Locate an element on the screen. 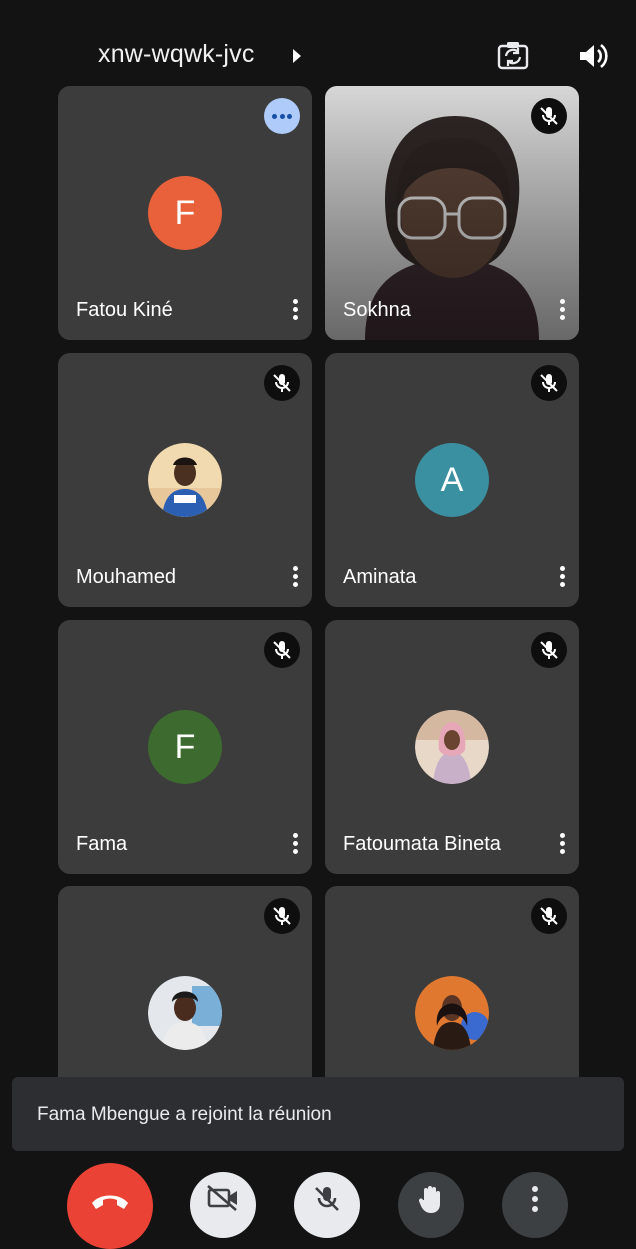 Image resolution: width=636 pixels, height=1249 pixels. more-controls-button is located at coordinates (535, 1205).